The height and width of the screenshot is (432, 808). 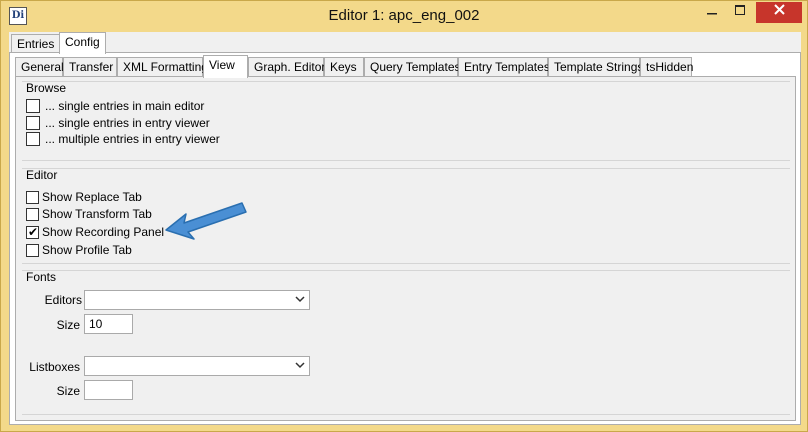 I want to click on editor-group-label: Editor, so click(x=42, y=175).